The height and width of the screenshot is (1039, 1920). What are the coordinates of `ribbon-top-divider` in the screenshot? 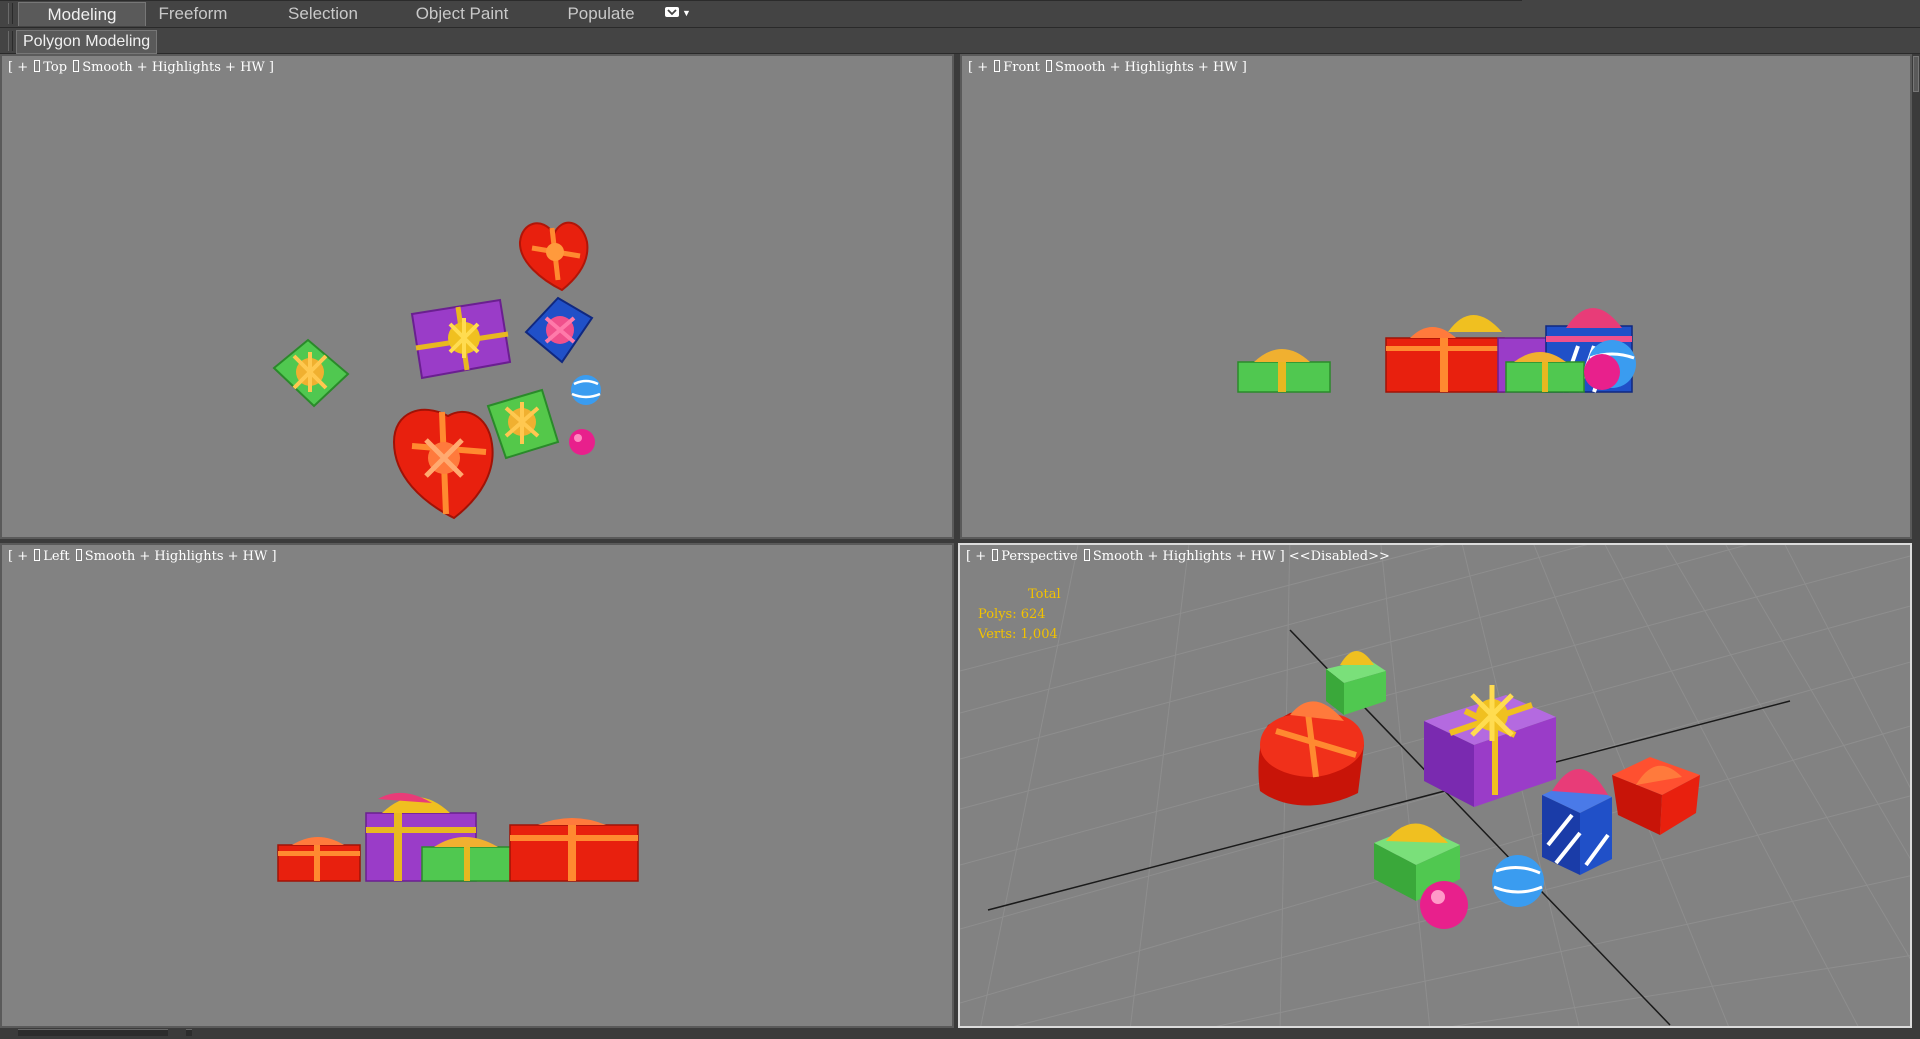 It's located at (761, 0).